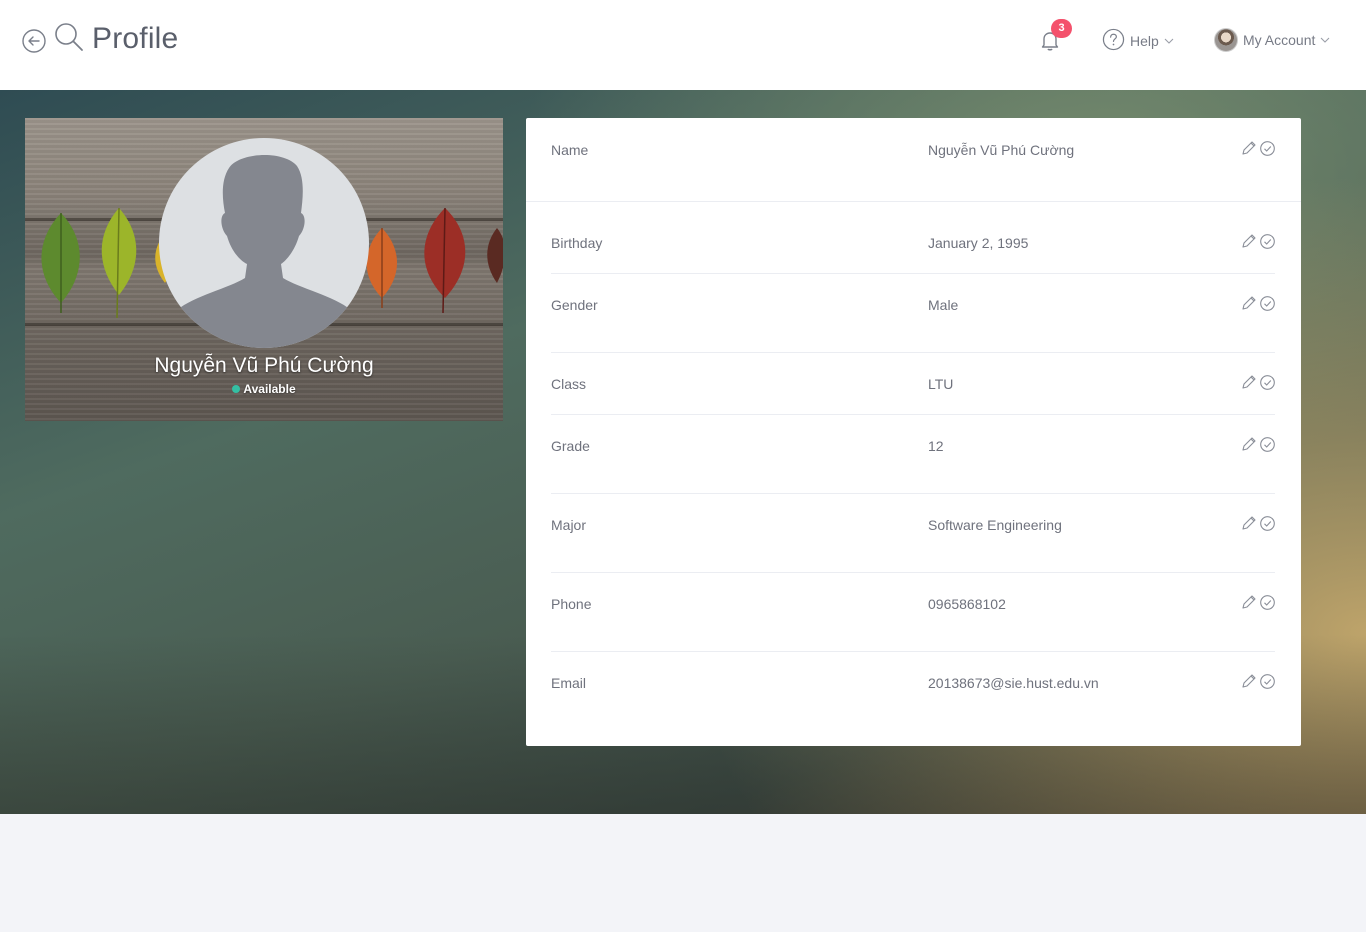 Image resolution: width=1366 pixels, height=932 pixels. I want to click on help-menu: Help, so click(1138, 41).